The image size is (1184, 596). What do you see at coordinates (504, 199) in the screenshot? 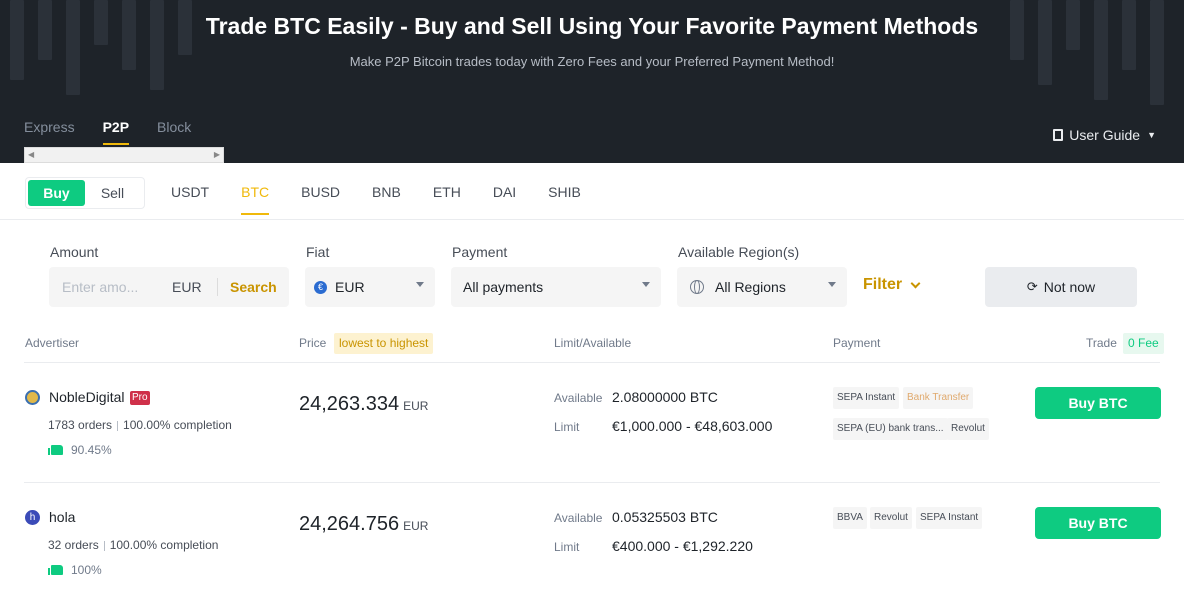
I see `tab-dai: DAI` at bounding box center [504, 199].